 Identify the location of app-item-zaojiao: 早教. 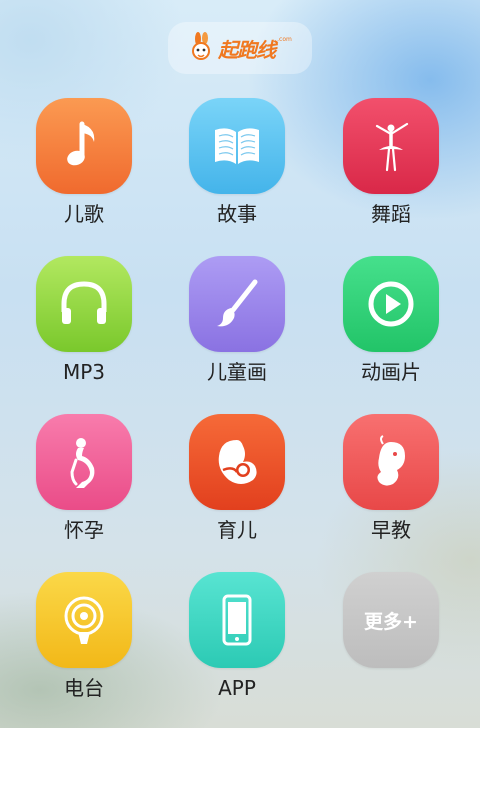
(391, 484).